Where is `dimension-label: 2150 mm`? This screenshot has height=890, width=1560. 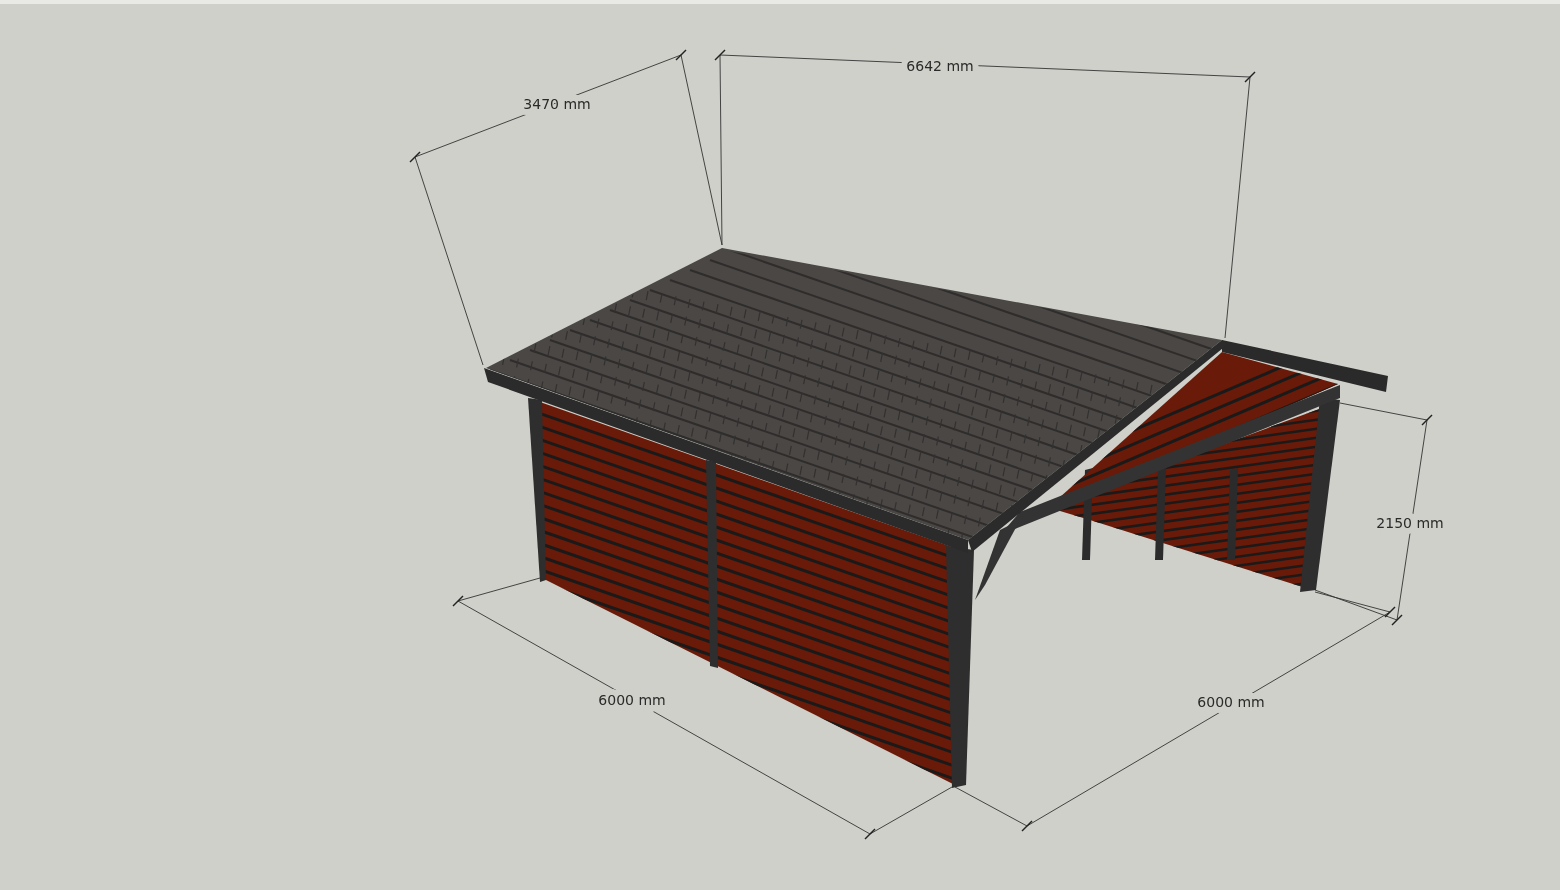 dimension-label: 2150 mm is located at coordinates (1410, 523).